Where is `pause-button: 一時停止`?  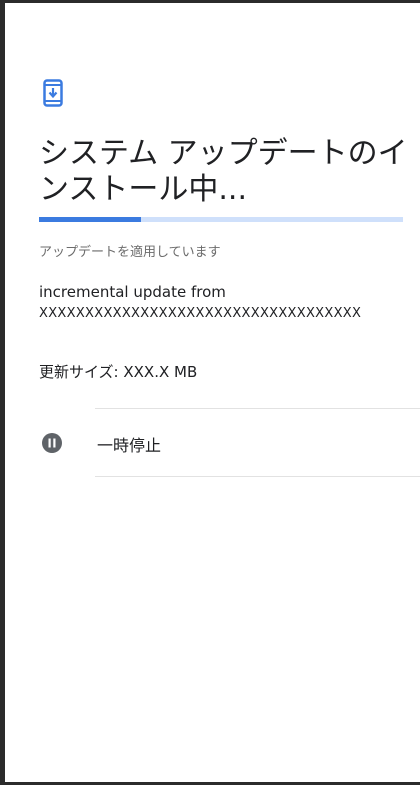 pause-button: 一時停止 is located at coordinates (215, 443).